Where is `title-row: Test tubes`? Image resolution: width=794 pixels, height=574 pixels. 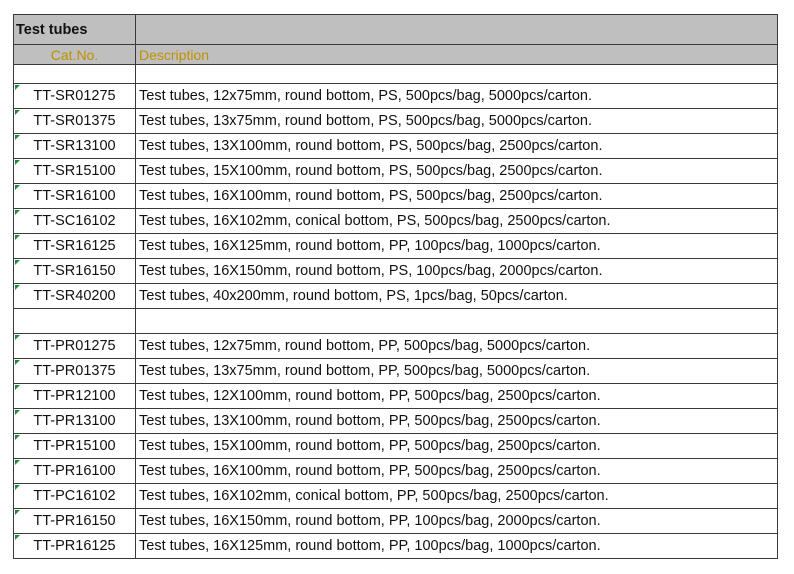 title-row: Test tubes is located at coordinates (395, 29).